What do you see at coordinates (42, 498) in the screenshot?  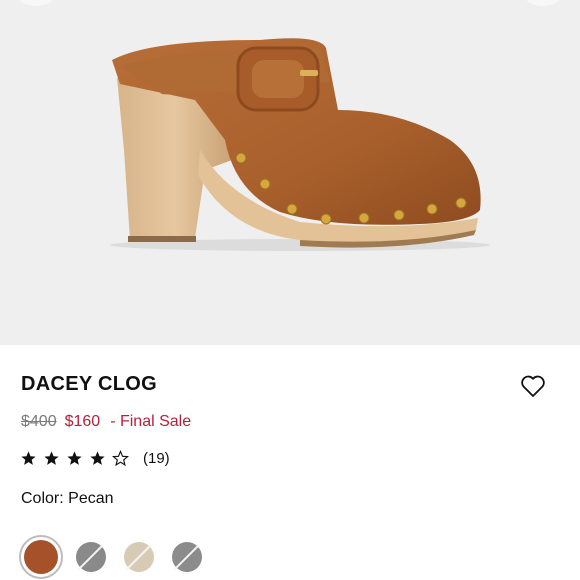 I see `color-label-text: Color:` at bounding box center [42, 498].